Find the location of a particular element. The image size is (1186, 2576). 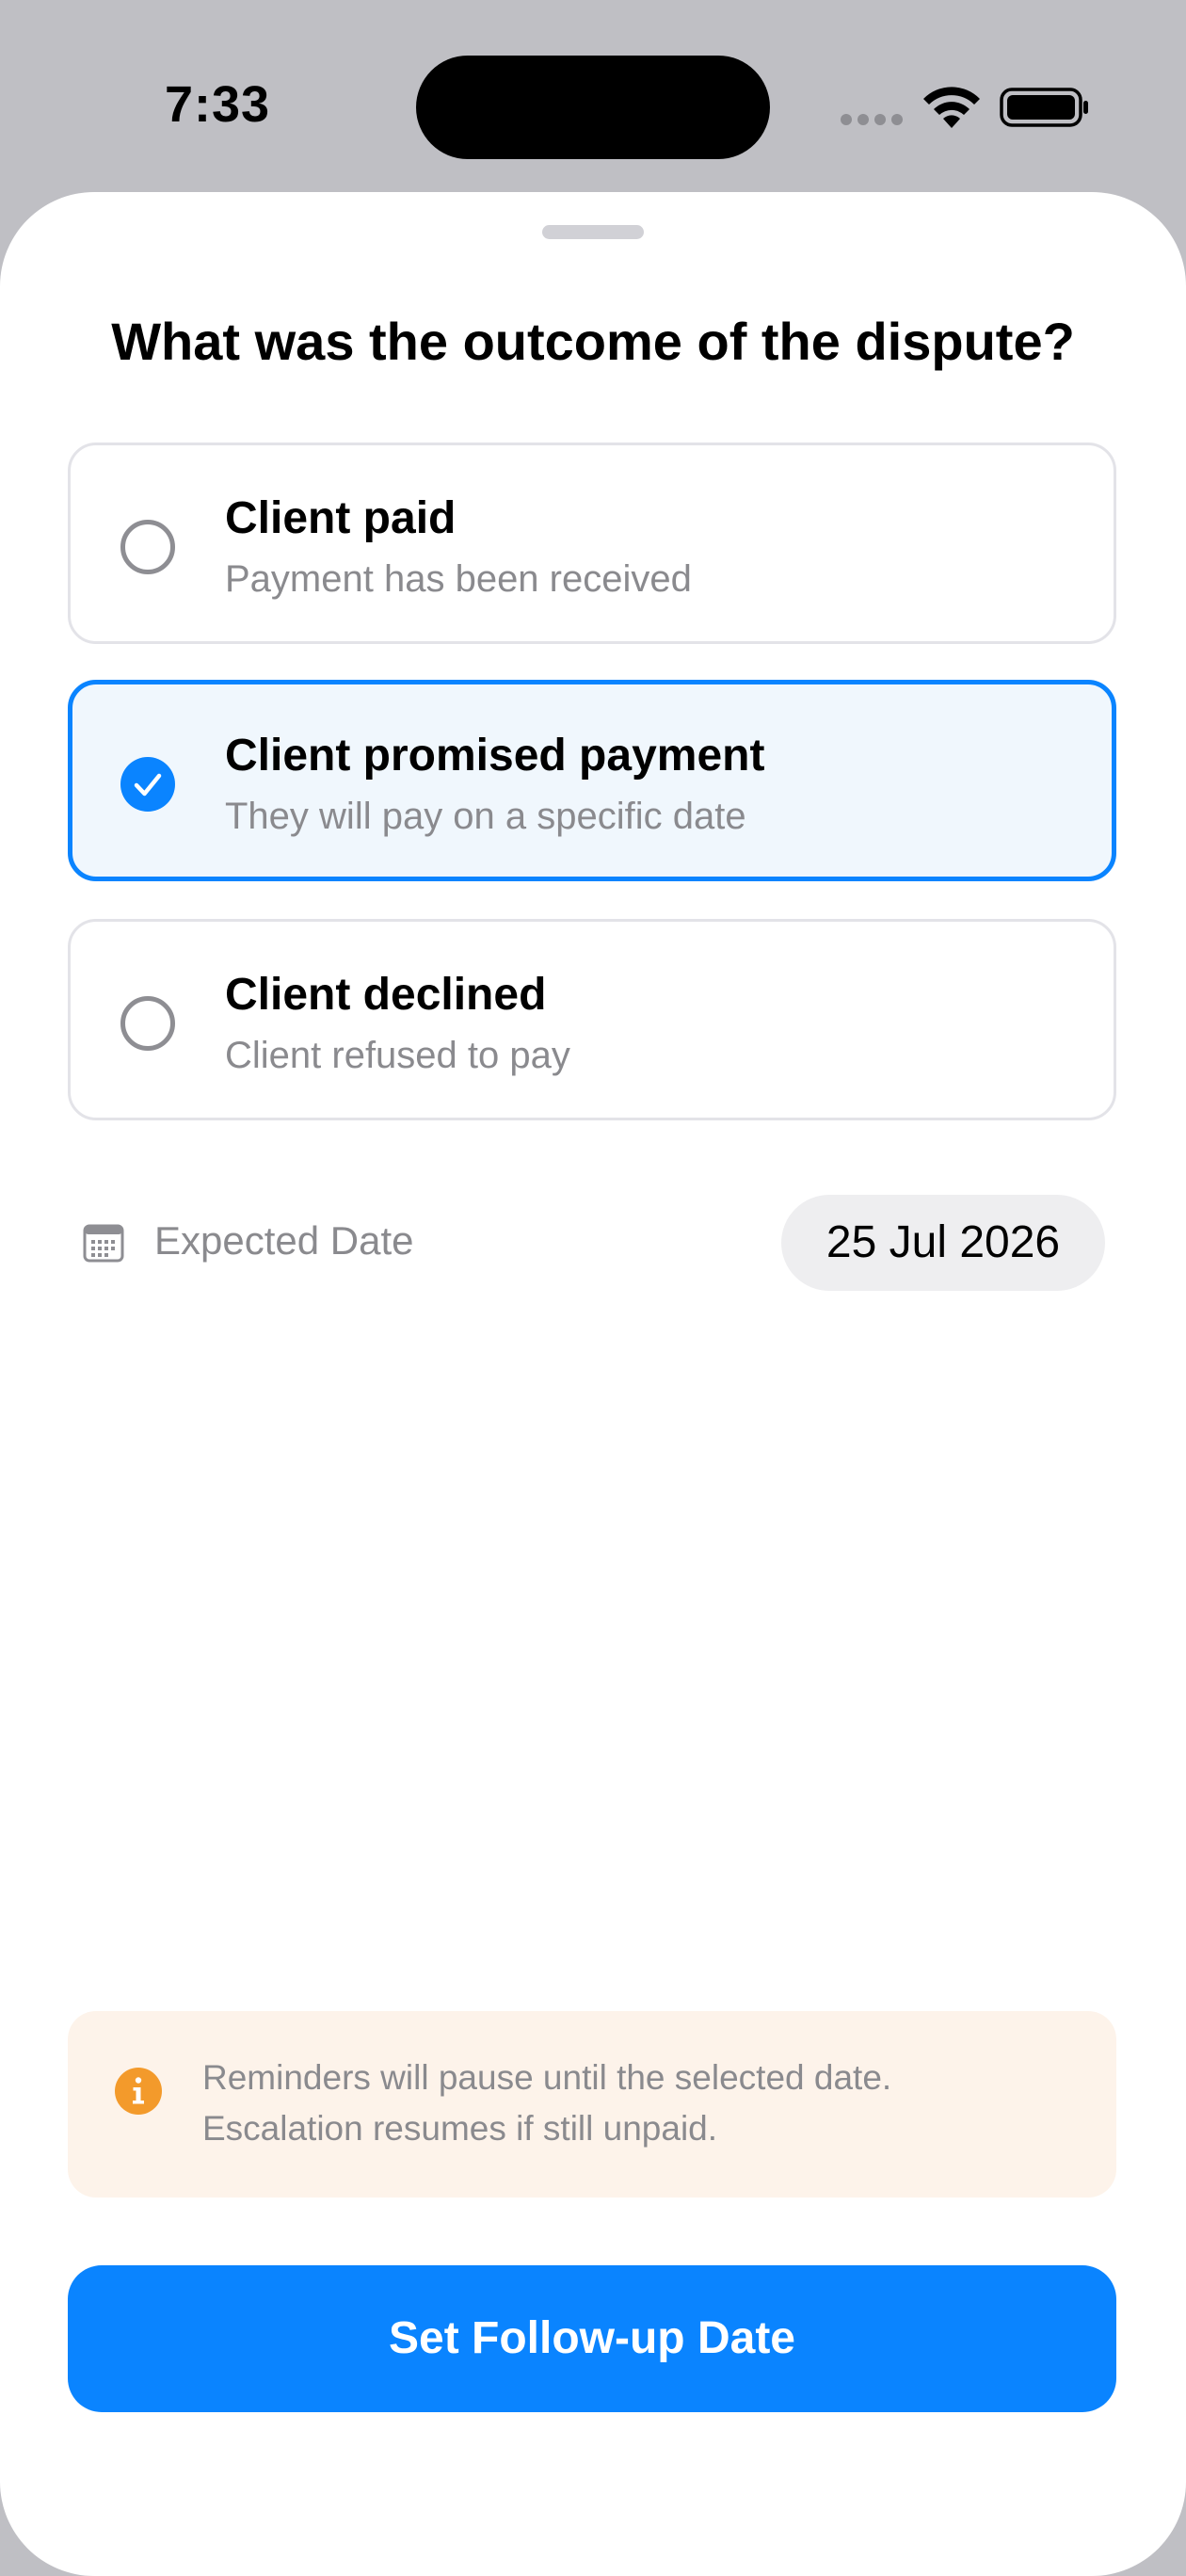

radio-checked-icon is located at coordinates (147, 784).